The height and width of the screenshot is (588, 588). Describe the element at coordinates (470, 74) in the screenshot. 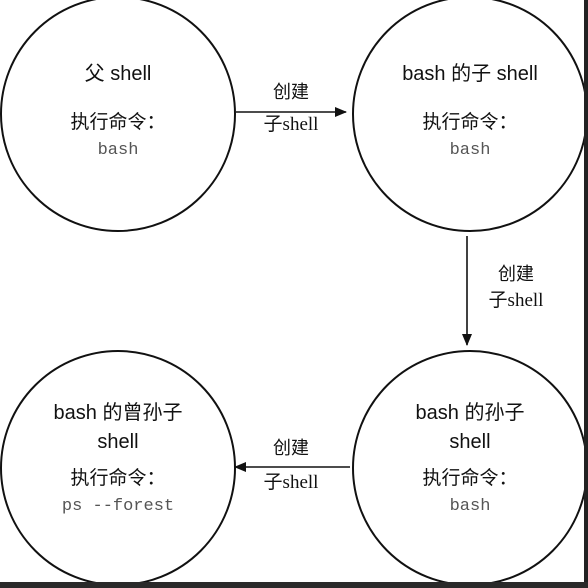

I see `node-title: bash 的子 shell` at that location.